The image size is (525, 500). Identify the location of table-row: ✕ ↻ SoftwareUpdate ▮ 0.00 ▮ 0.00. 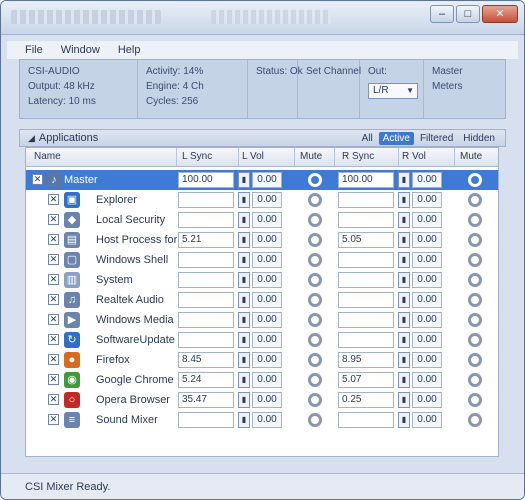
(262, 340).